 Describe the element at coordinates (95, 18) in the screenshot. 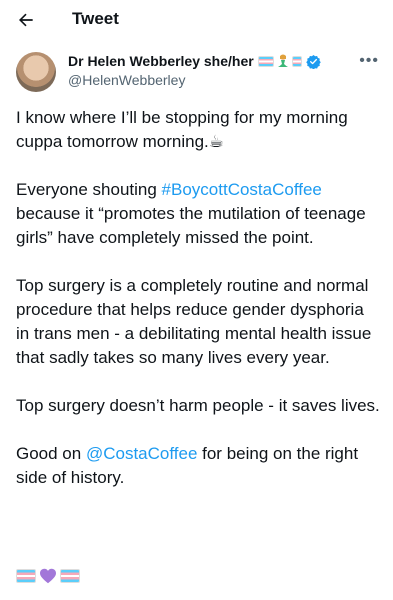

I see `page-title: Tweet` at that location.